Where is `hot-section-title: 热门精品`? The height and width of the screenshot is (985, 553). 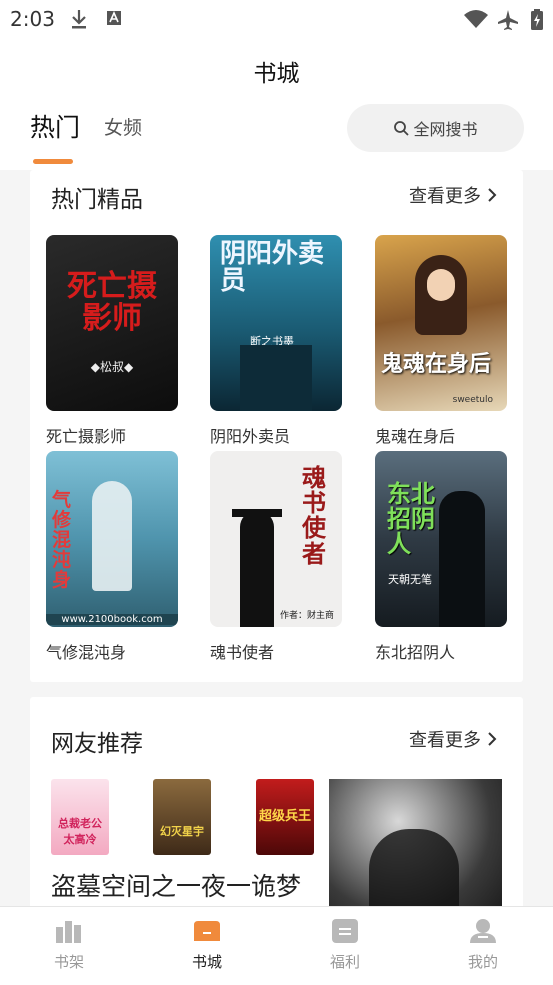
hot-section-title: 热门精品 is located at coordinates (97, 200).